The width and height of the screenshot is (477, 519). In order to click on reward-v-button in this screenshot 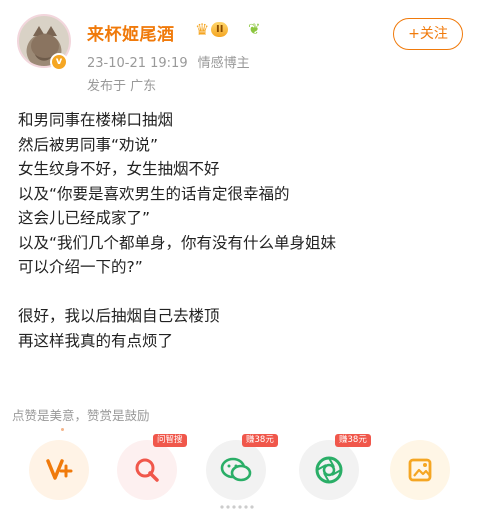, I will do `click(59, 470)`.